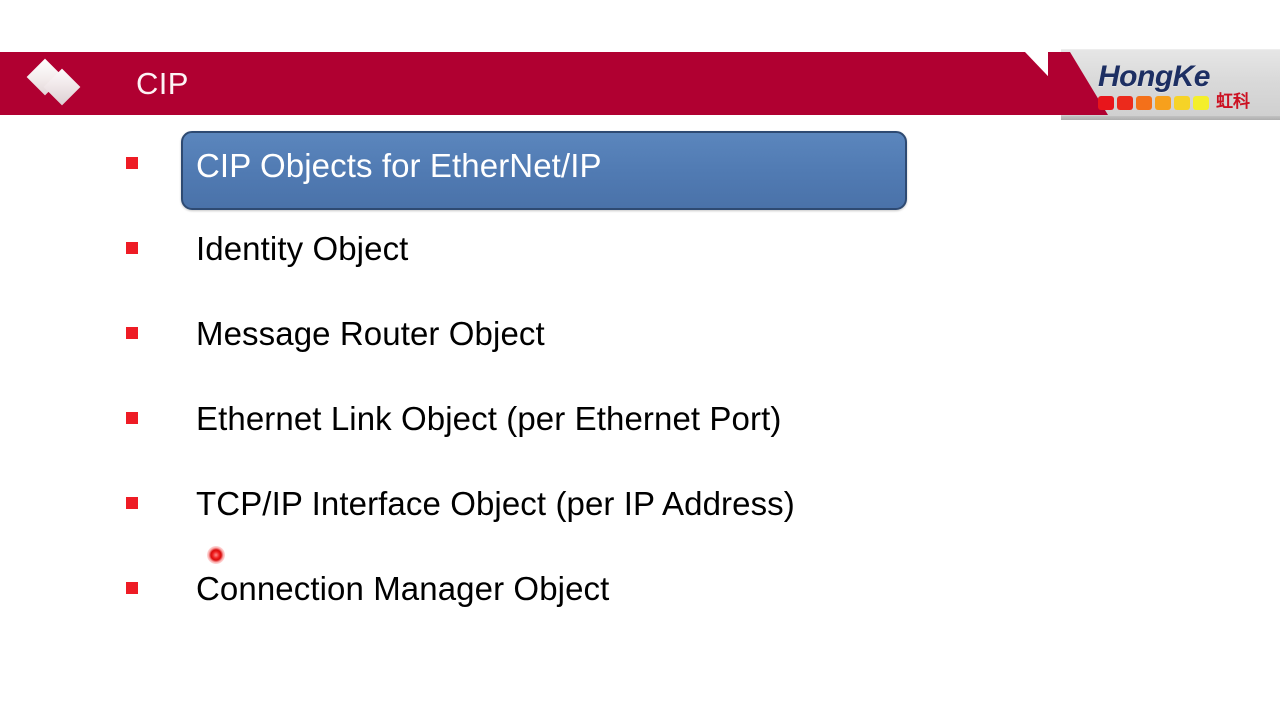 The width and height of the screenshot is (1280, 720). Describe the element at coordinates (495, 503) in the screenshot. I see `bullet-label: TCP/IP Interface Object (per IP Address)` at that location.